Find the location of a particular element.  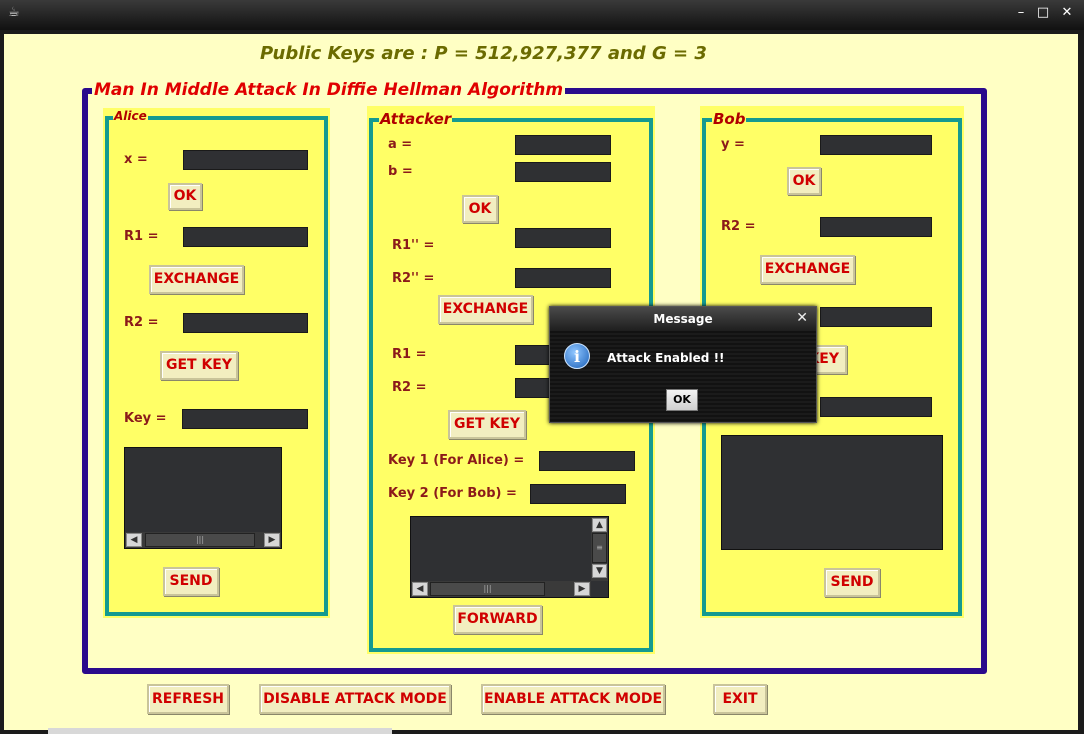

attacker-b-field is located at coordinates (563, 172).